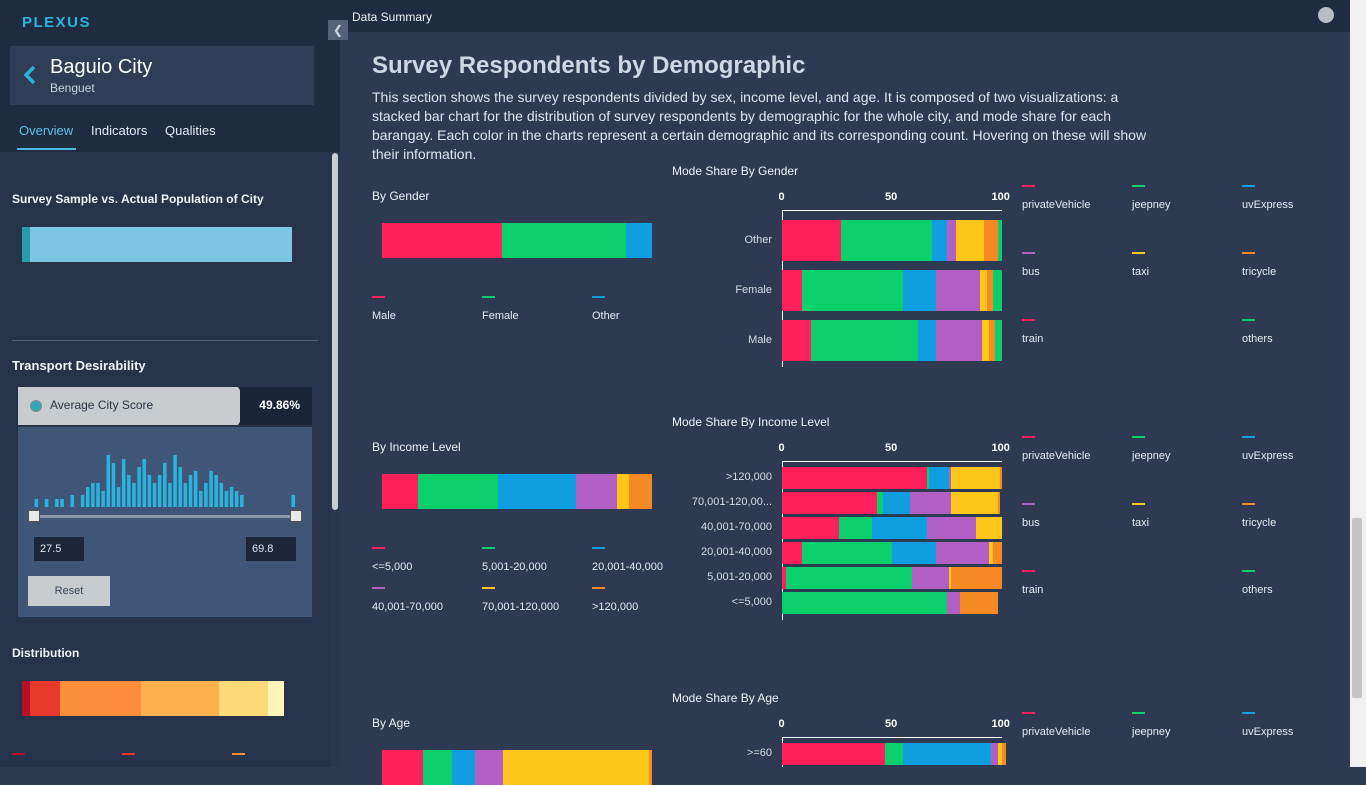  Describe the element at coordinates (119, 130) in the screenshot. I see `tab-indicators: Indicators` at that location.